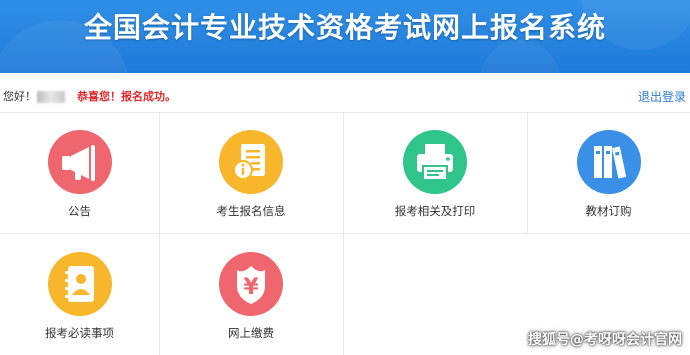 The width and height of the screenshot is (690, 355). Describe the element at coordinates (608, 211) in the screenshot. I see `tile-label: 教材订购` at that location.